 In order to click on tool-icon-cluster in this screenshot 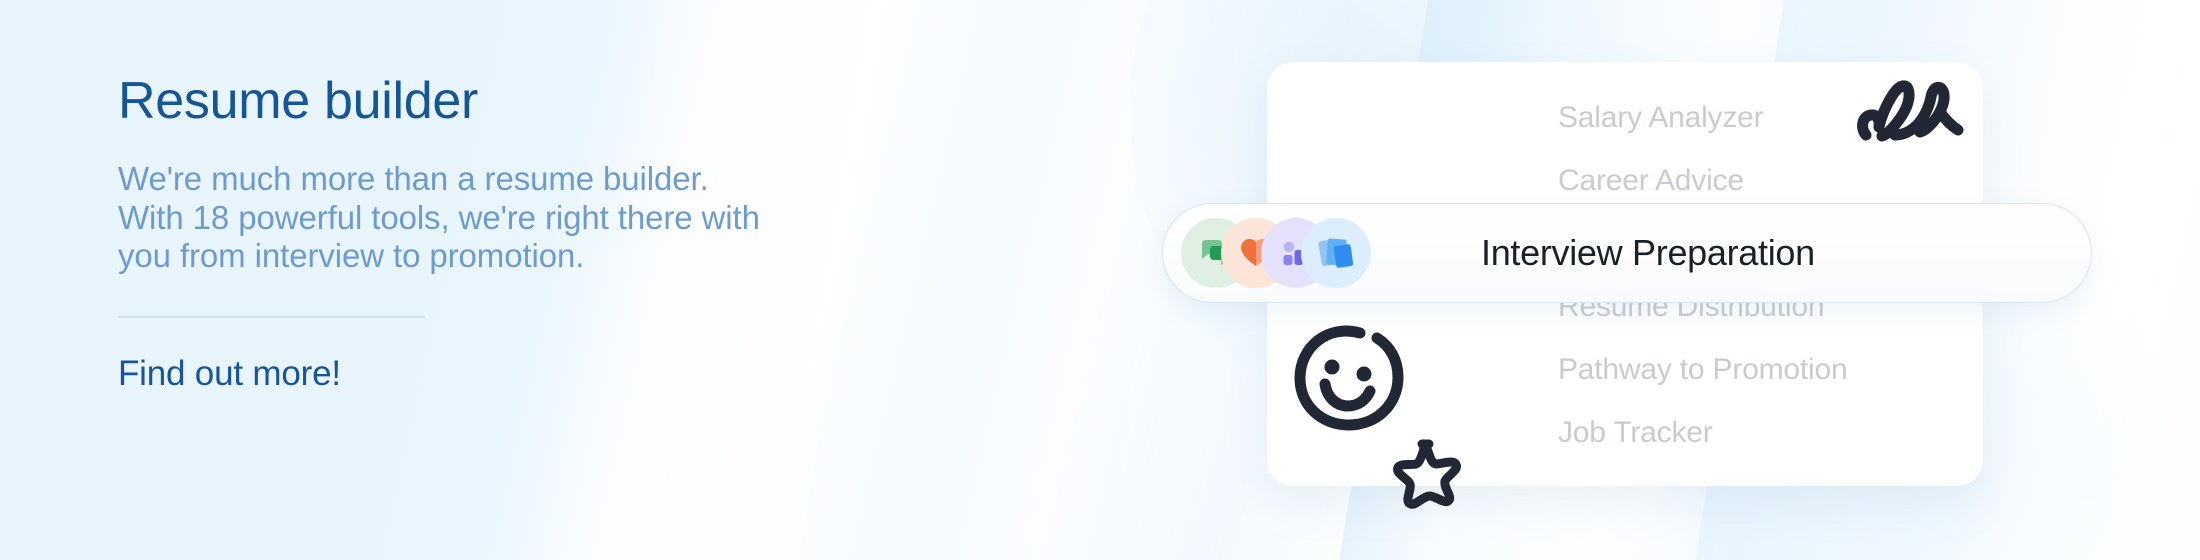, I will do `click(1281, 253)`.